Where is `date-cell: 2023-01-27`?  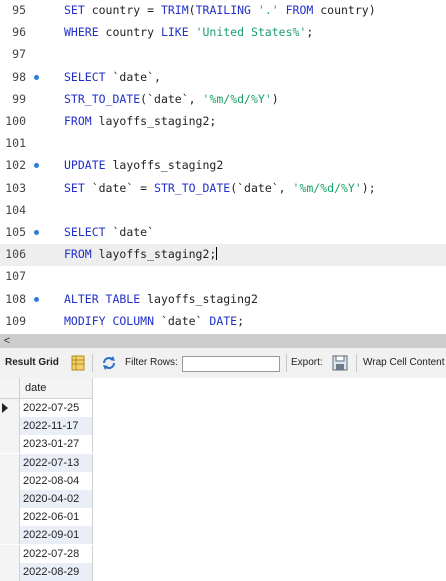 date-cell: 2023-01-27 is located at coordinates (56, 444).